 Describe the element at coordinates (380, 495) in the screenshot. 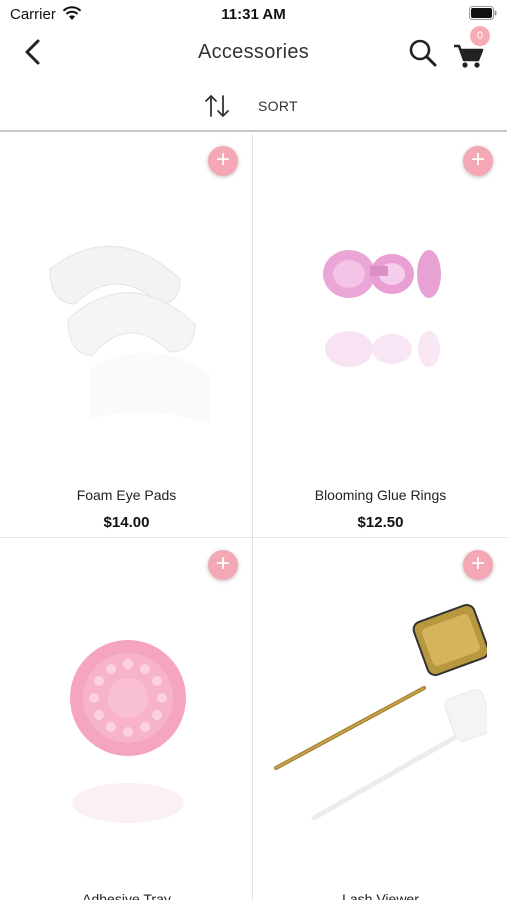

I see `product-name: Blooming Glue Rings` at that location.